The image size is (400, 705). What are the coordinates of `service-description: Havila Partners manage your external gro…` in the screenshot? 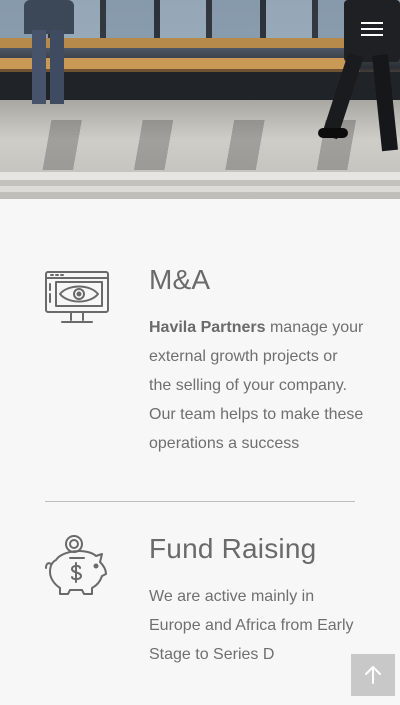 It's located at (256, 385).